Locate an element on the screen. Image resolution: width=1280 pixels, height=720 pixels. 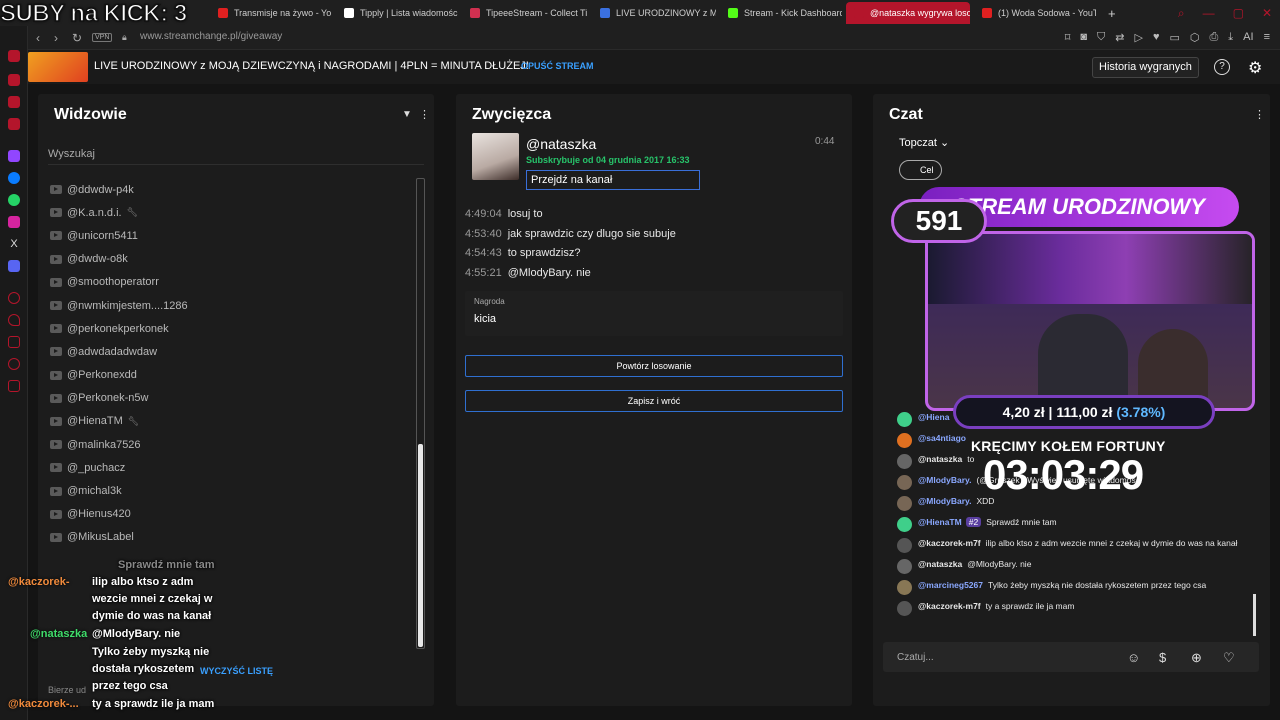
play-icon: ▷ is located at coordinates (1138, 37).